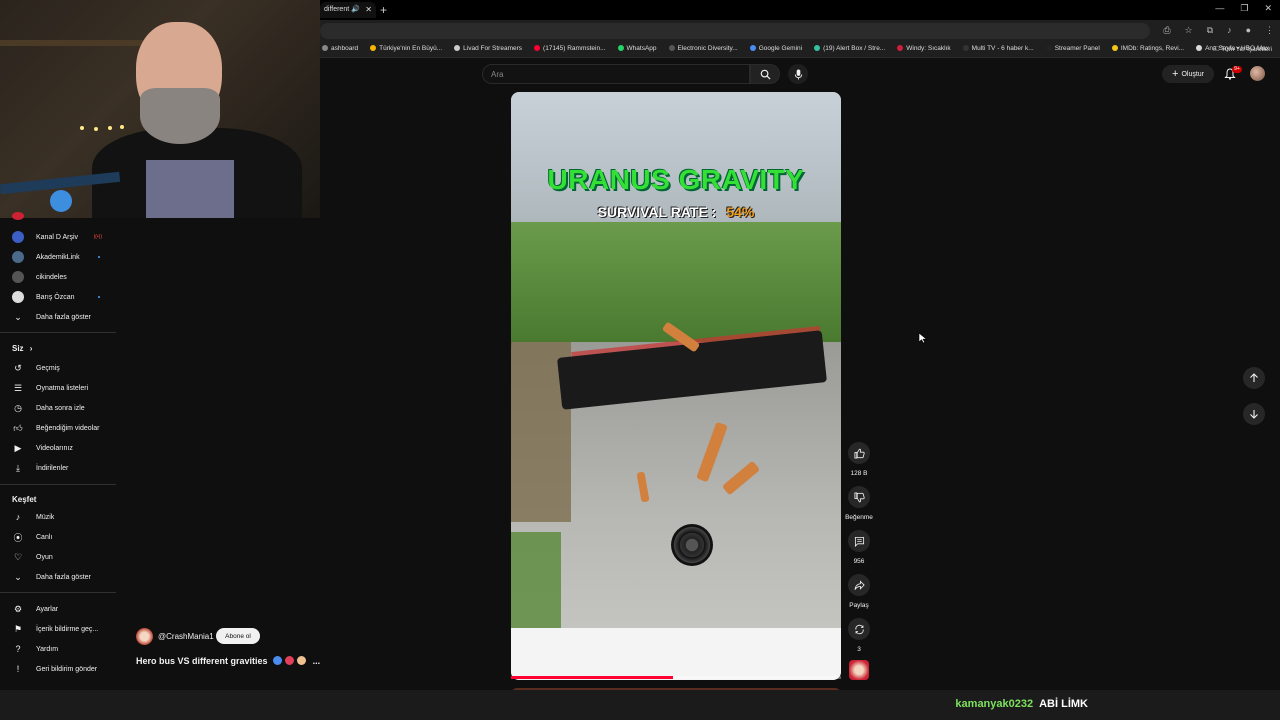 Image resolution: width=1280 pixels, height=720 pixels. Describe the element at coordinates (238, 636) in the screenshot. I see `subscribe-button: Abone ol` at that location.